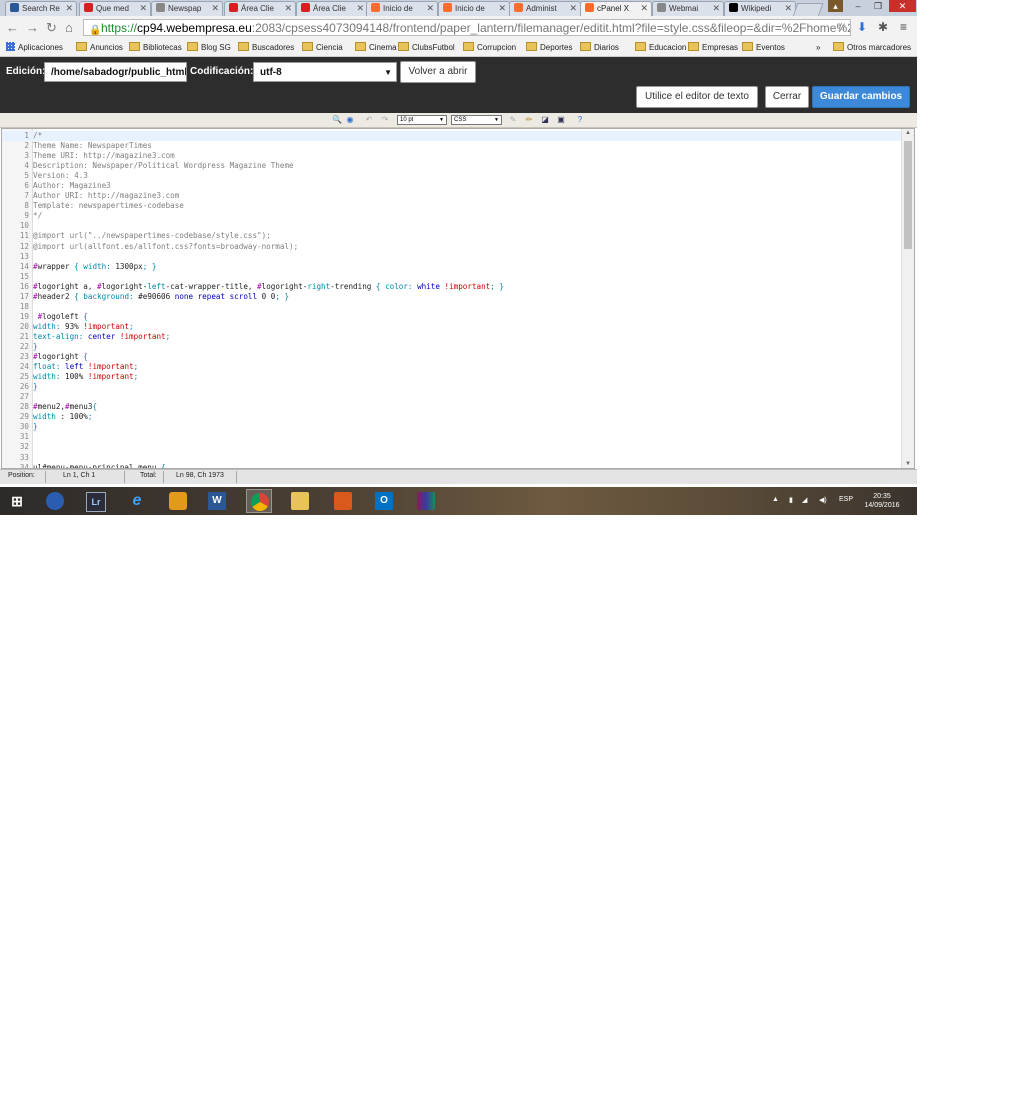 The height and width of the screenshot is (1100, 1009). I want to click on star-icon: ☆, so click(841, 27).